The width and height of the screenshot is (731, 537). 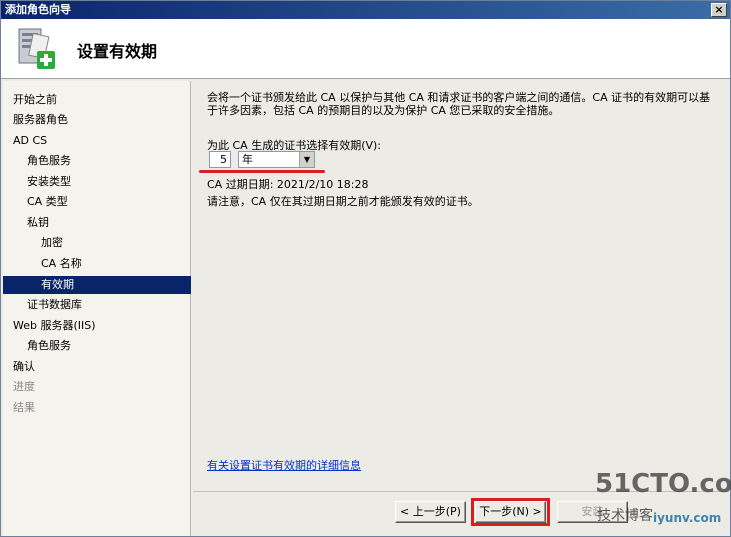 What do you see at coordinates (276, 159) in the screenshot?
I see `validity-unit-select: 年 ▼` at bounding box center [276, 159].